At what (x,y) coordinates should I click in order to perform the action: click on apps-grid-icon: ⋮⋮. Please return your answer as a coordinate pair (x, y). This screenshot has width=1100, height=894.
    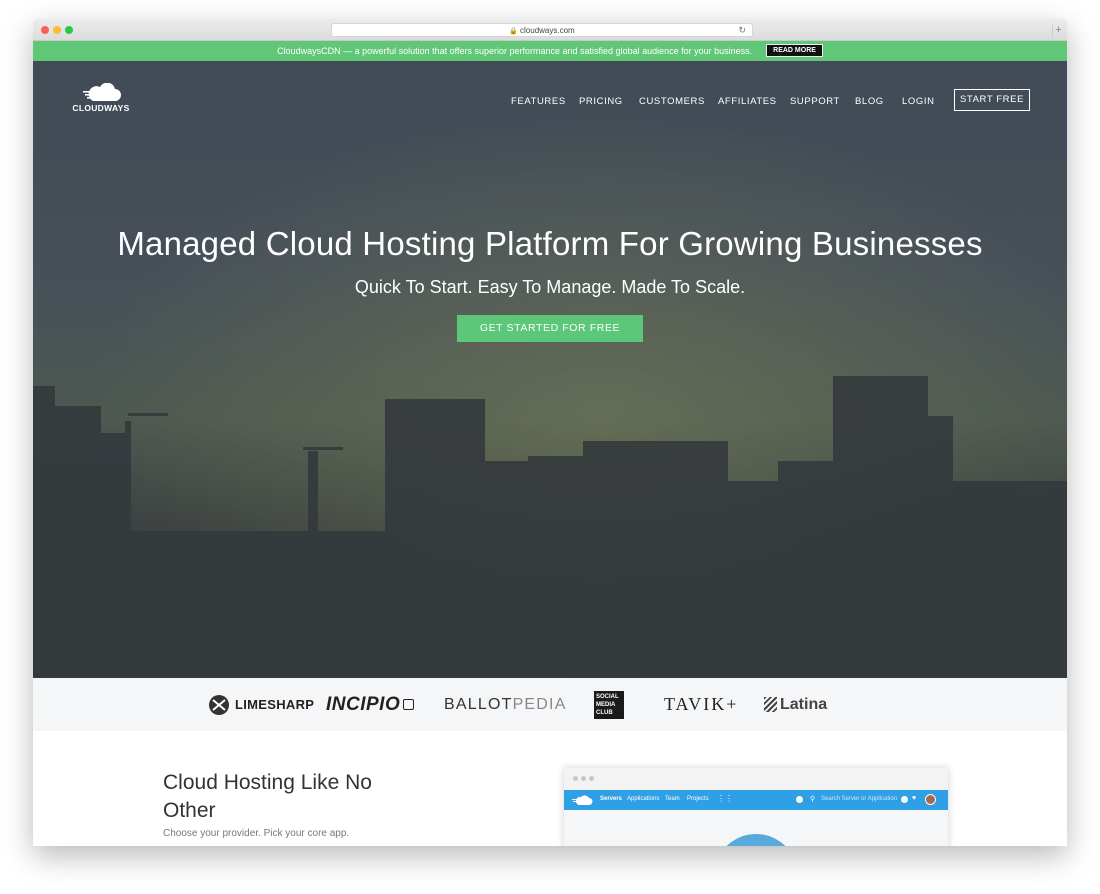
    Looking at the image, I should click on (725, 798).